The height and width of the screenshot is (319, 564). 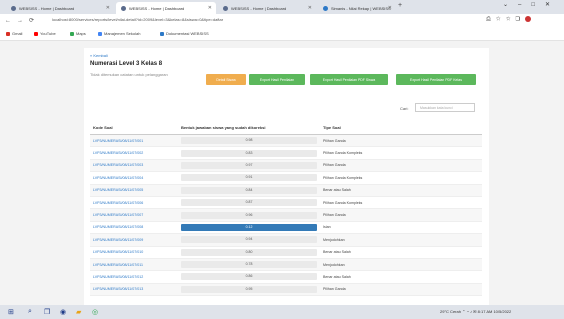 What do you see at coordinates (277, 79) in the screenshot?
I see `export-hasil-button: Export Hasil Penilaian` at bounding box center [277, 79].